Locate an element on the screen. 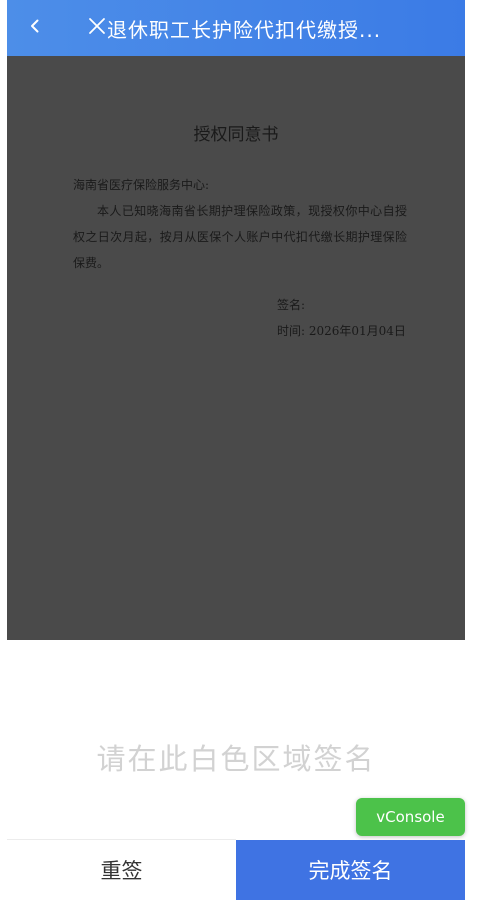 The image size is (480, 915). close-button is located at coordinates (97, 28).